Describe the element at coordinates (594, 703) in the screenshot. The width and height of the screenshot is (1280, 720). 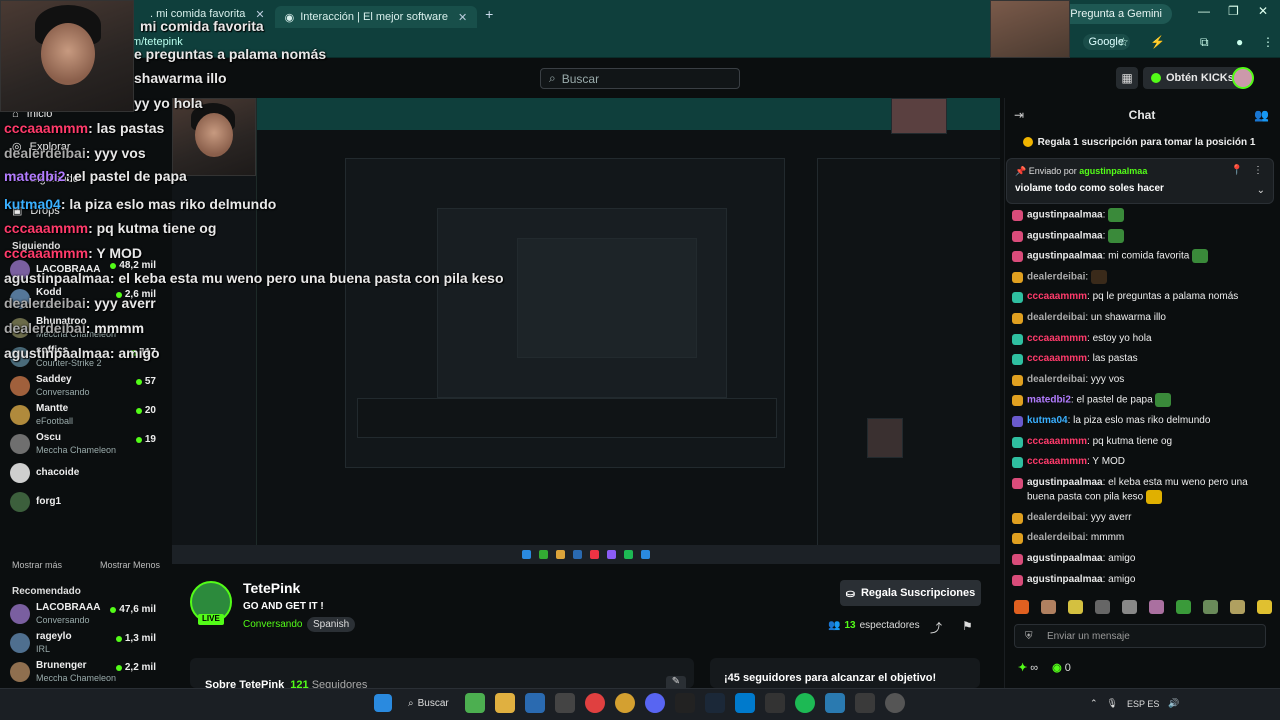
I see `chrome-icon` at that location.